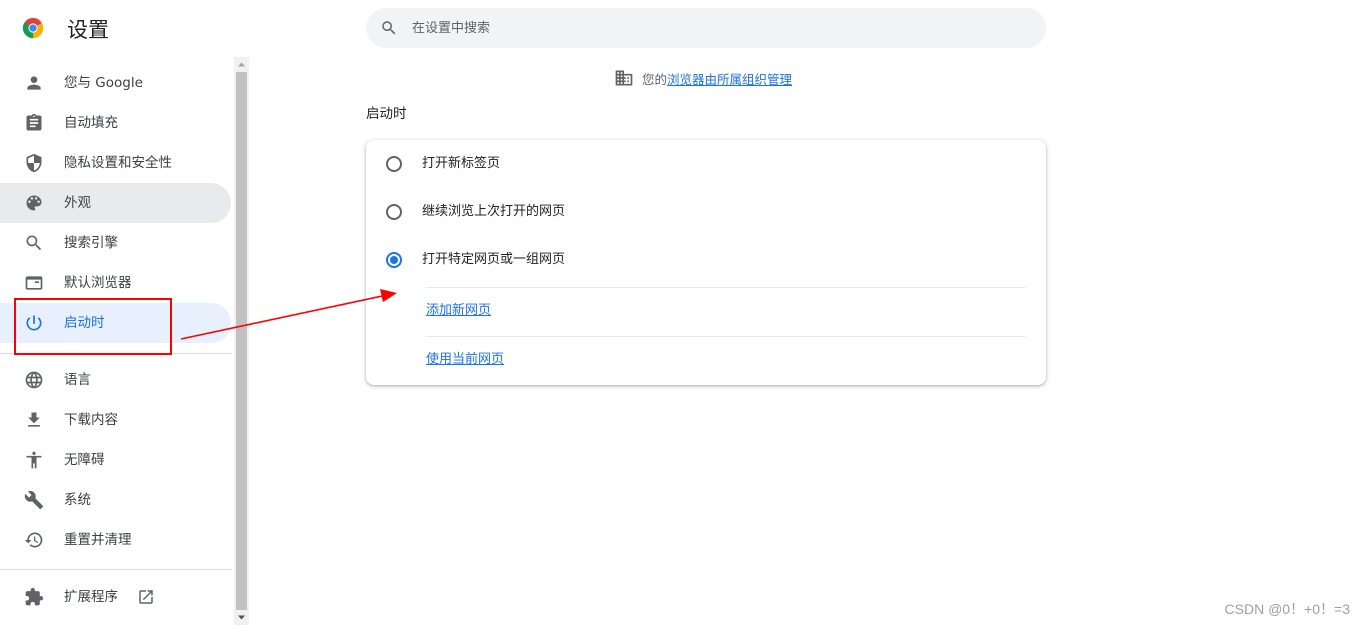 The height and width of the screenshot is (625, 1366). Describe the element at coordinates (712, 28) in the screenshot. I see `search-input` at that location.